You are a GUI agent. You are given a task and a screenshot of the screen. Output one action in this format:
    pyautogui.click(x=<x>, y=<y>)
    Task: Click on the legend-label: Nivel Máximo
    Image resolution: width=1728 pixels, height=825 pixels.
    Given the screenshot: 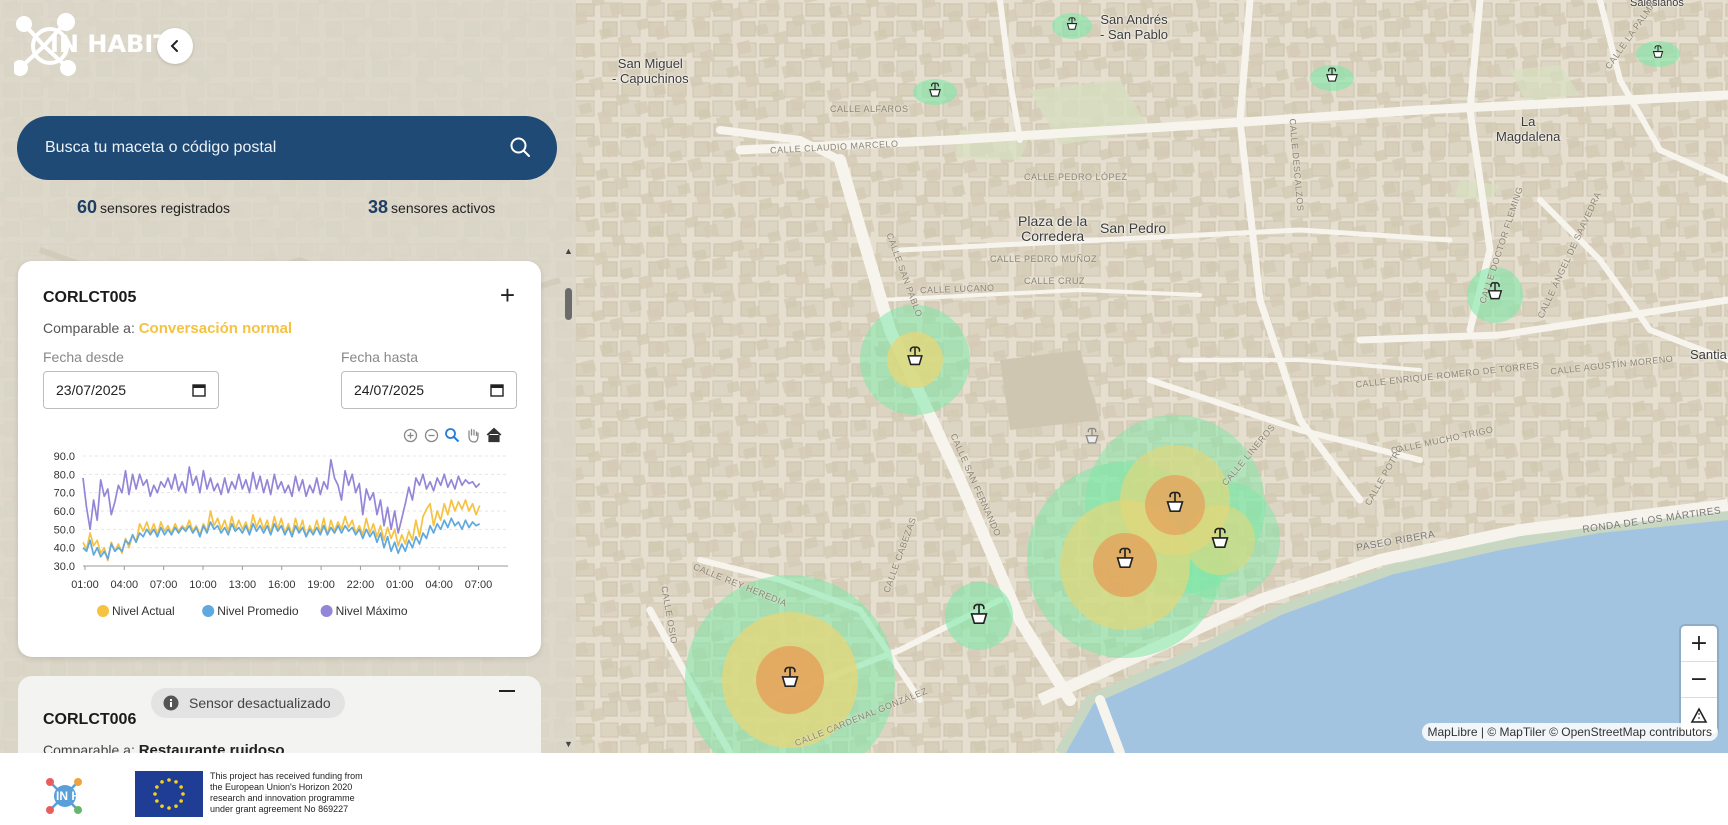 What is the action you would take?
    pyautogui.click(x=372, y=611)
    